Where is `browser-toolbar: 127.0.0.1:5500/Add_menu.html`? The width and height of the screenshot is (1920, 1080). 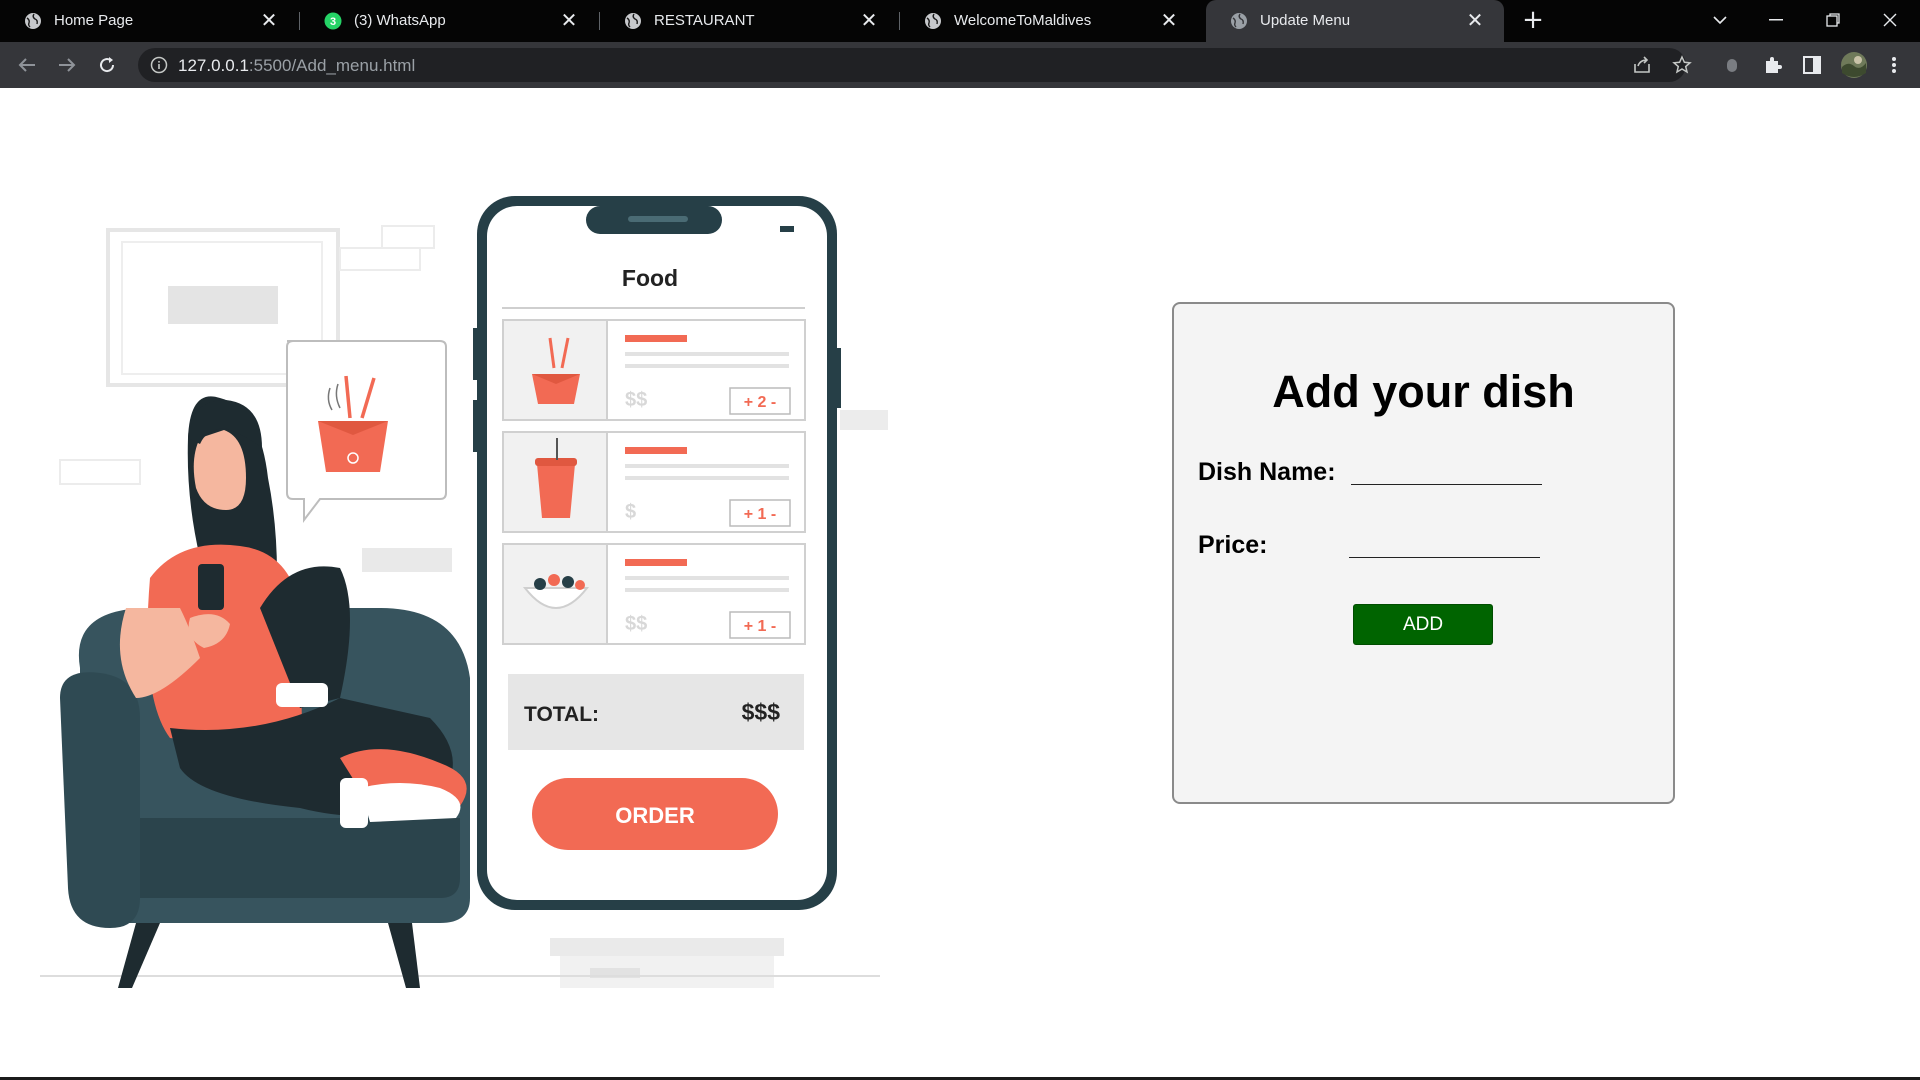 browser-toolbar: 127.0.0.1:5500/Add_menu.html is located at coordinates (960, 65).